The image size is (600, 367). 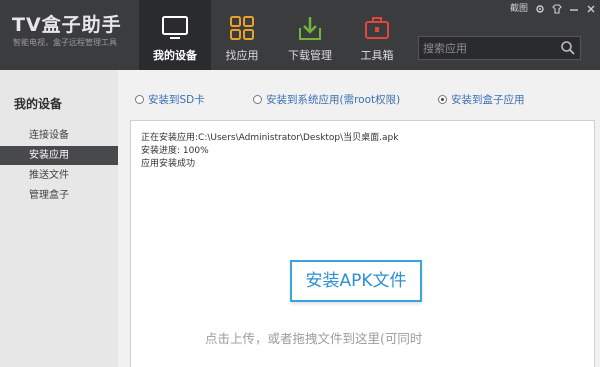 What do you see at coordinates (377, 55) in the screenshot?
I see `nav-label: 工具箱` at bounding box center [377, 55].